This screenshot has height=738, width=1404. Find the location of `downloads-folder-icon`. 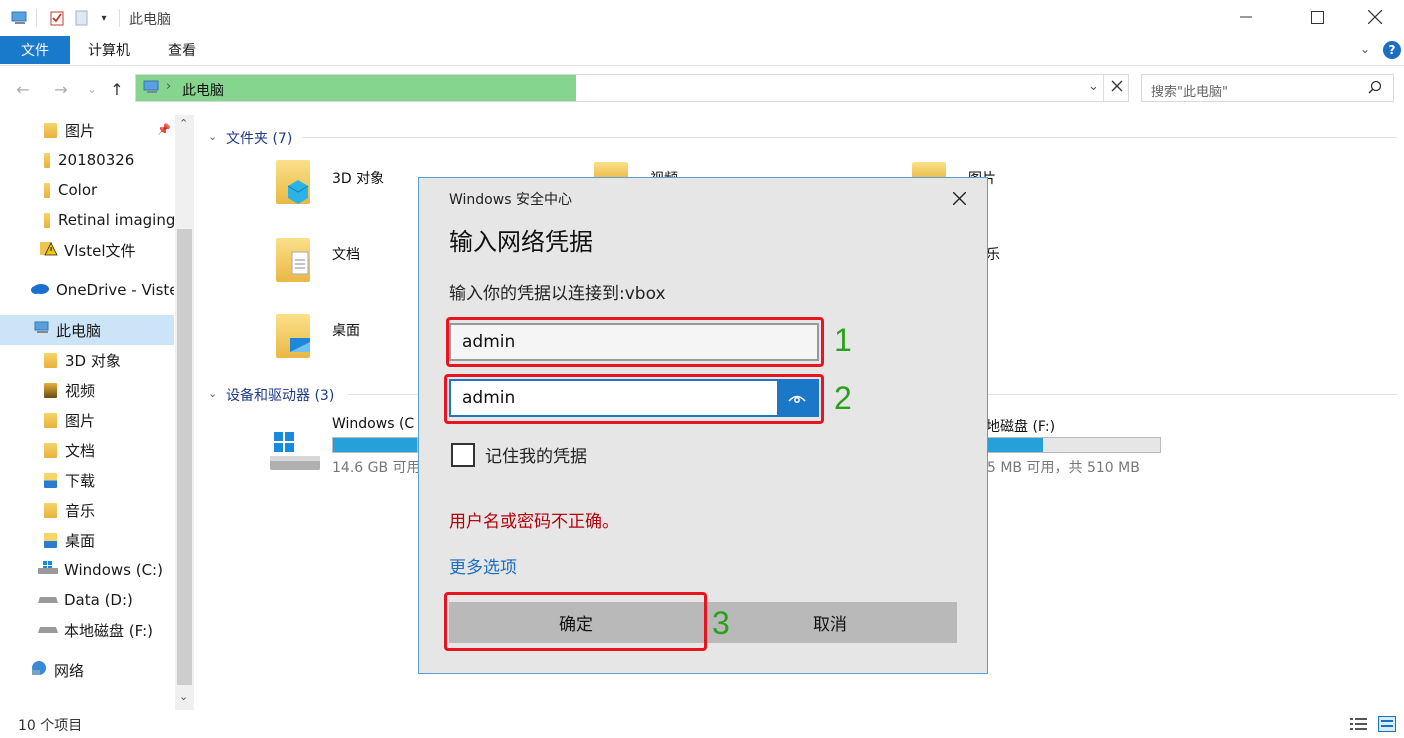

downloads-folder-icon is located at coordinates (50, 480).